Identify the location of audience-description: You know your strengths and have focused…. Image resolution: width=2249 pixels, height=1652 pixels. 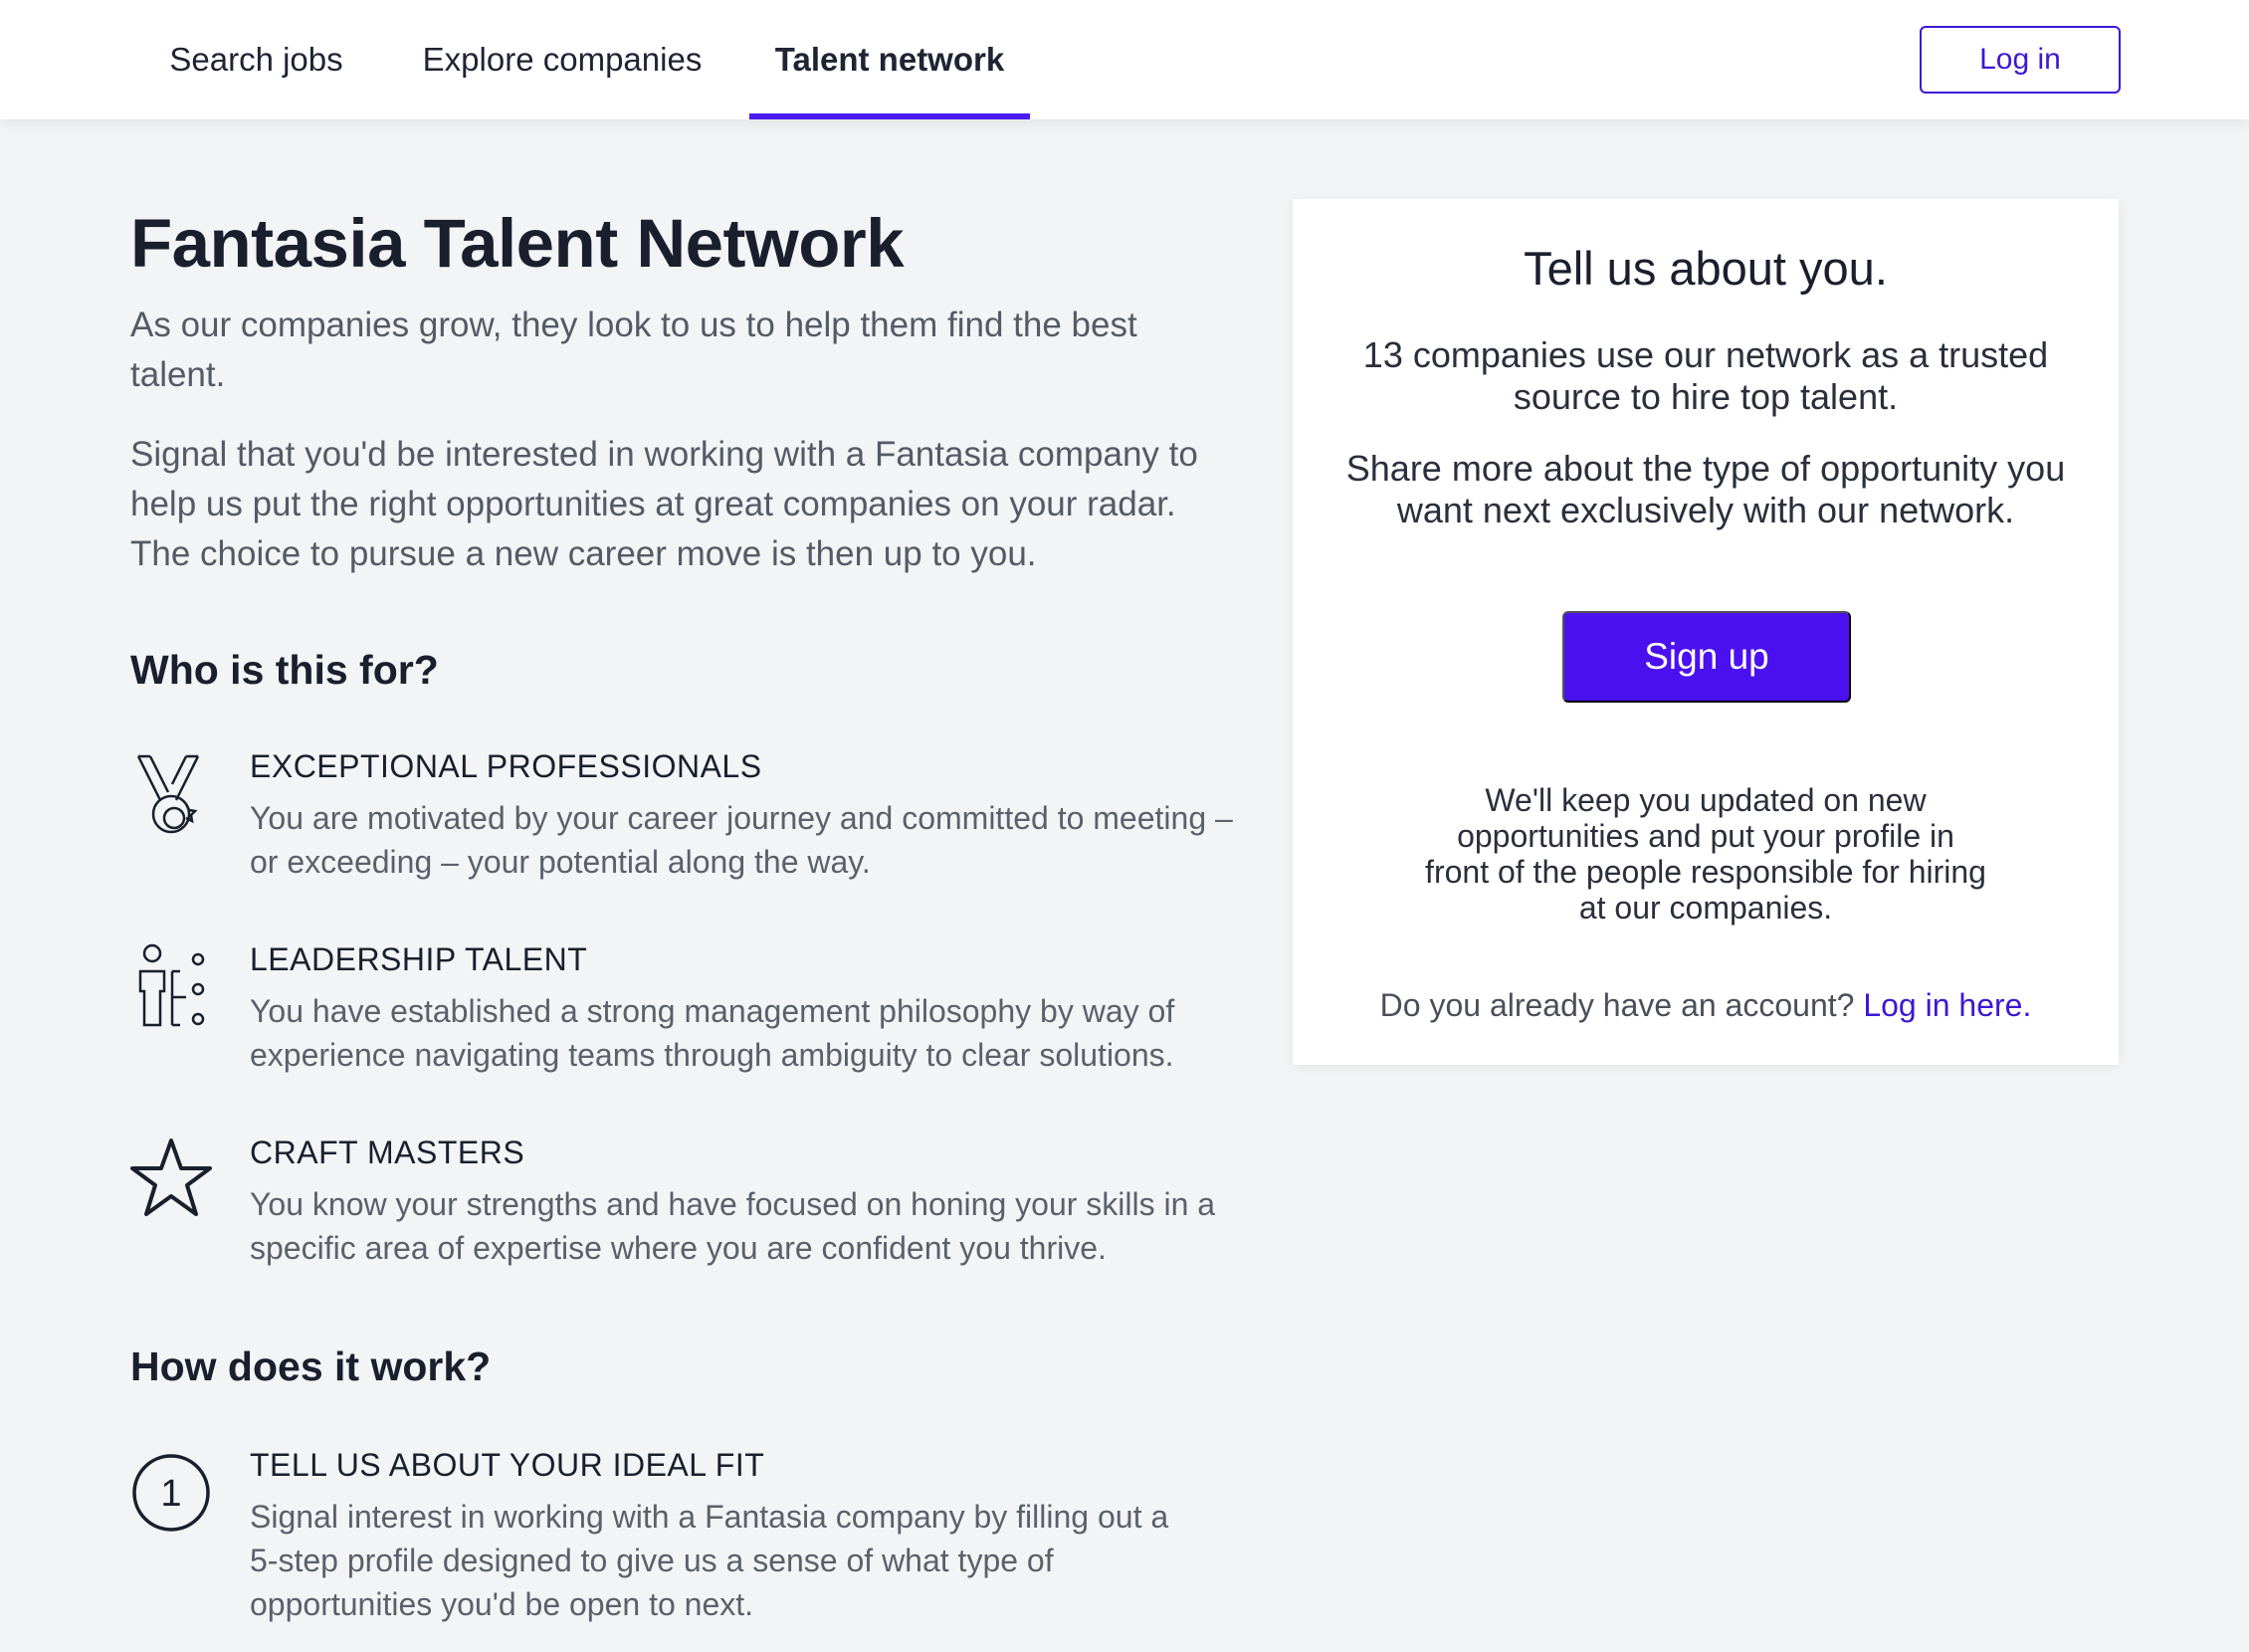
(733, 1226).